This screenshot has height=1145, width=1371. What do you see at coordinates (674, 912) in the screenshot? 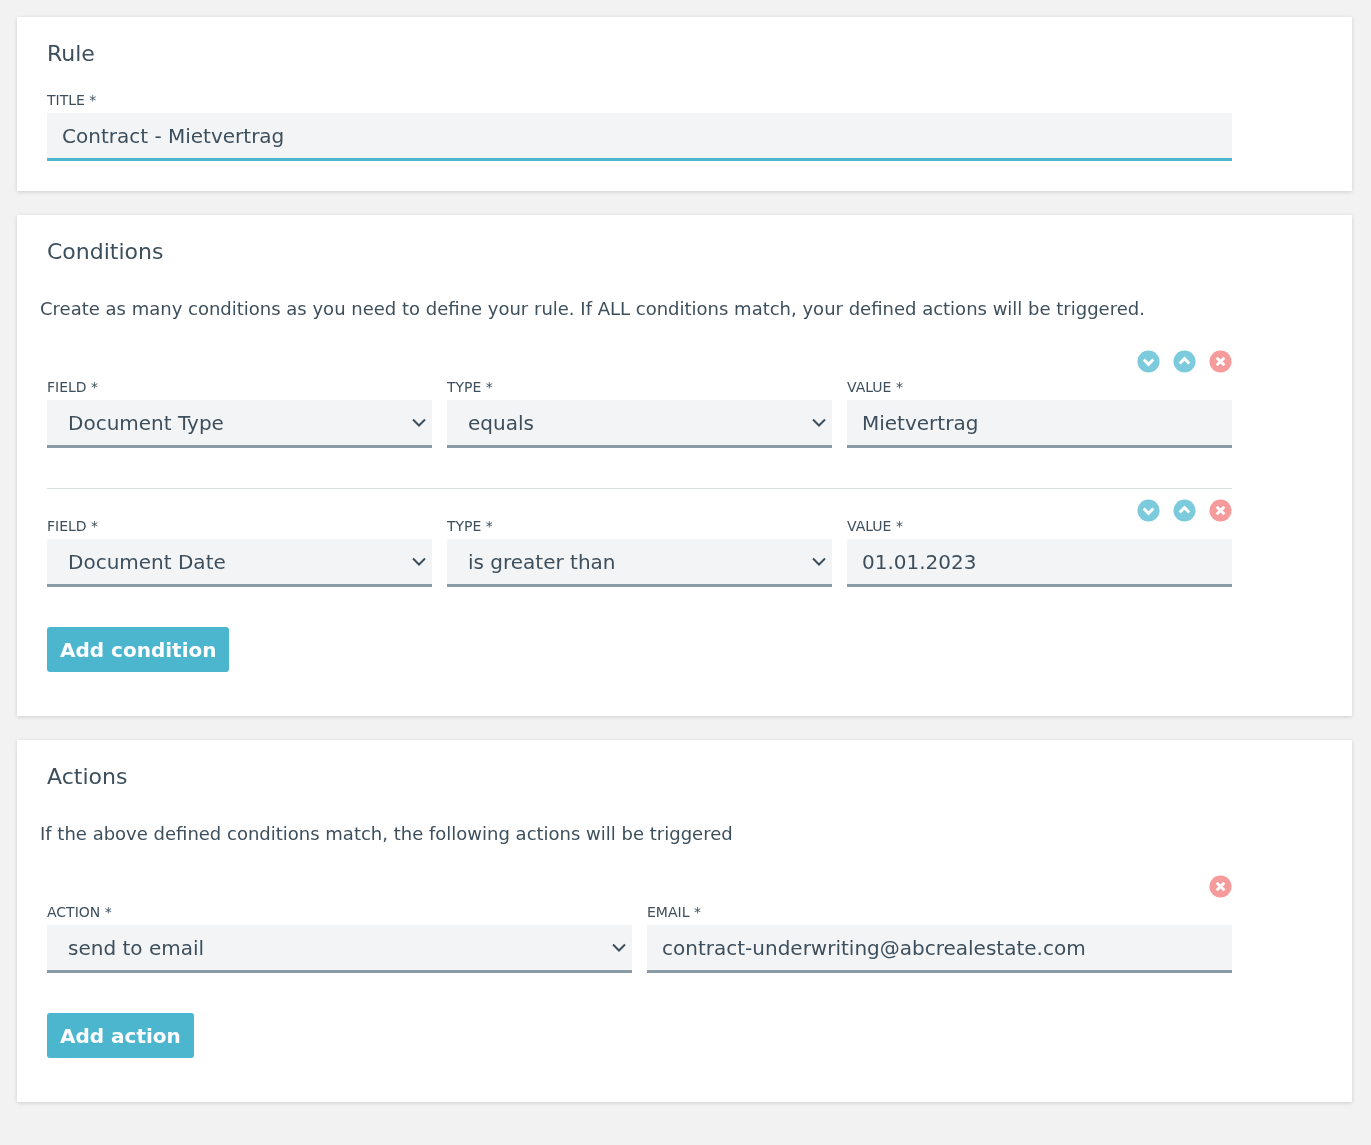
I see `field-label: EMAIL *` at bounding box center [674, 912].